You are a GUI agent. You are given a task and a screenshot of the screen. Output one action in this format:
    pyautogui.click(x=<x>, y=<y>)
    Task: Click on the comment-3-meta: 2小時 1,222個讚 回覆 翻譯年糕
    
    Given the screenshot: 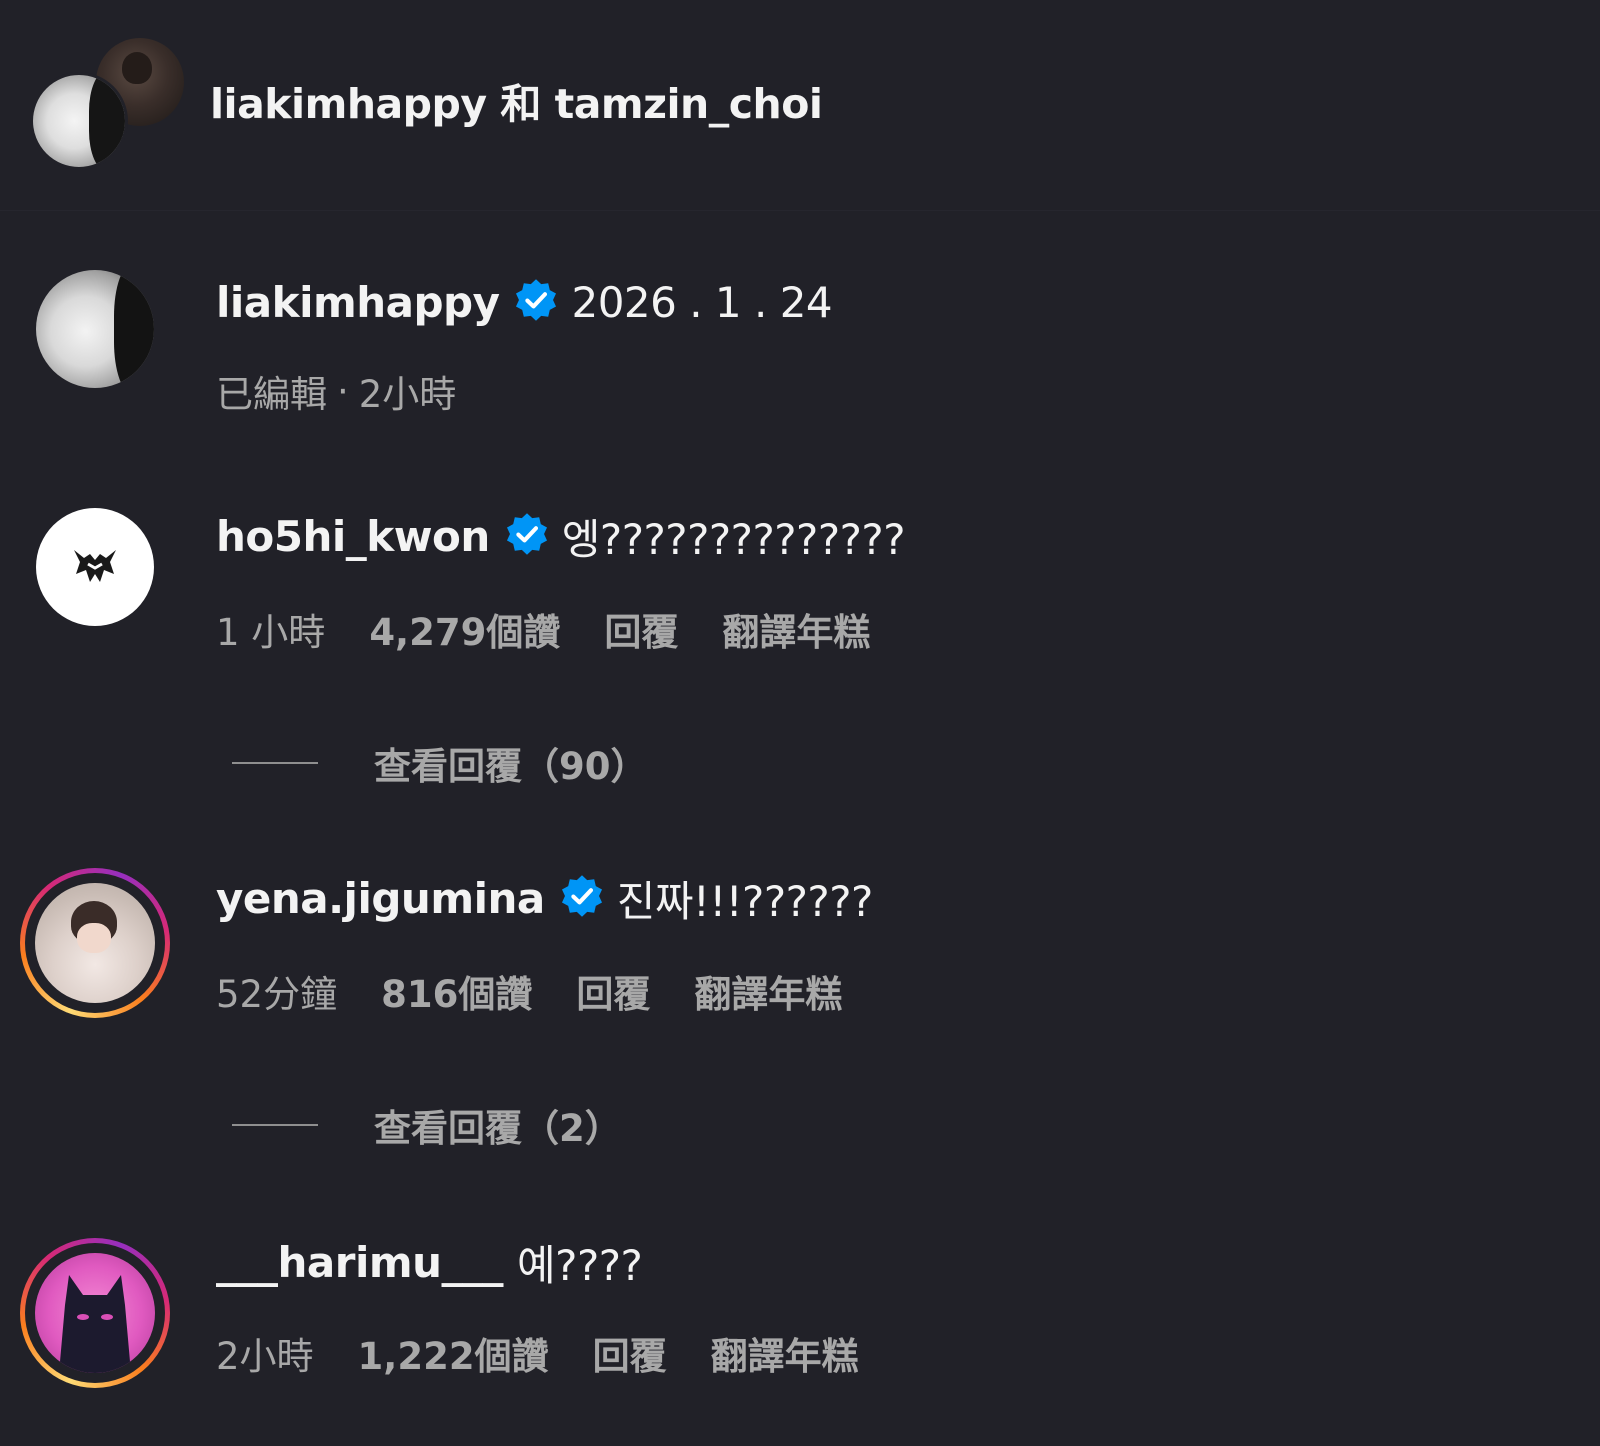 What is the action you would take?
    pyautogui.click(x=559, y=1353)
    